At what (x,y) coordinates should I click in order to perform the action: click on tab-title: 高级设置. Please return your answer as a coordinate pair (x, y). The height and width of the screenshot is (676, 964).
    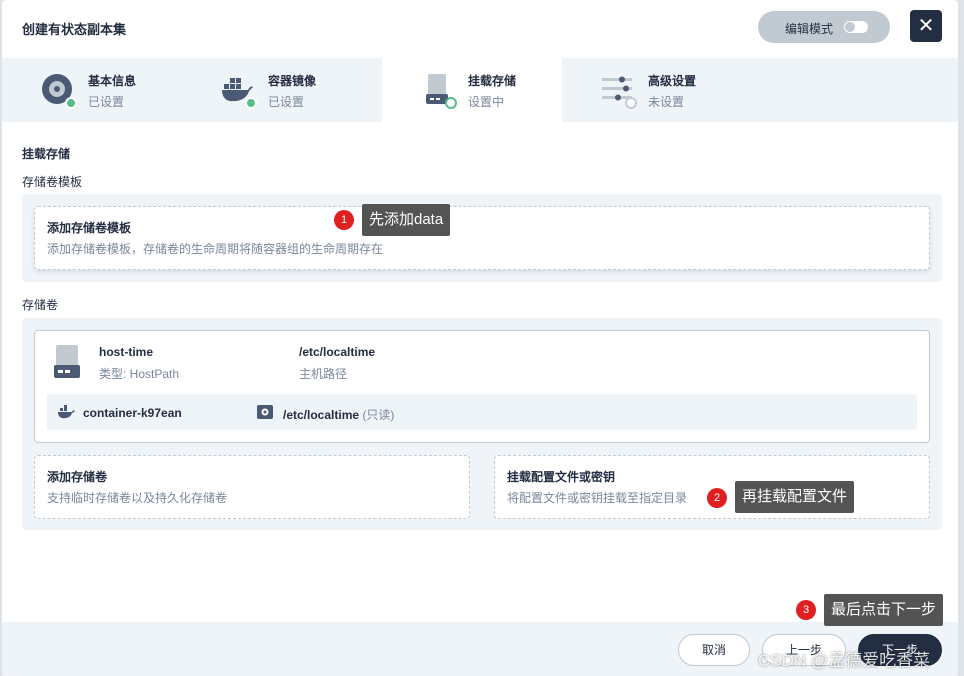
    Looking at the image, I should click on (672, 81).